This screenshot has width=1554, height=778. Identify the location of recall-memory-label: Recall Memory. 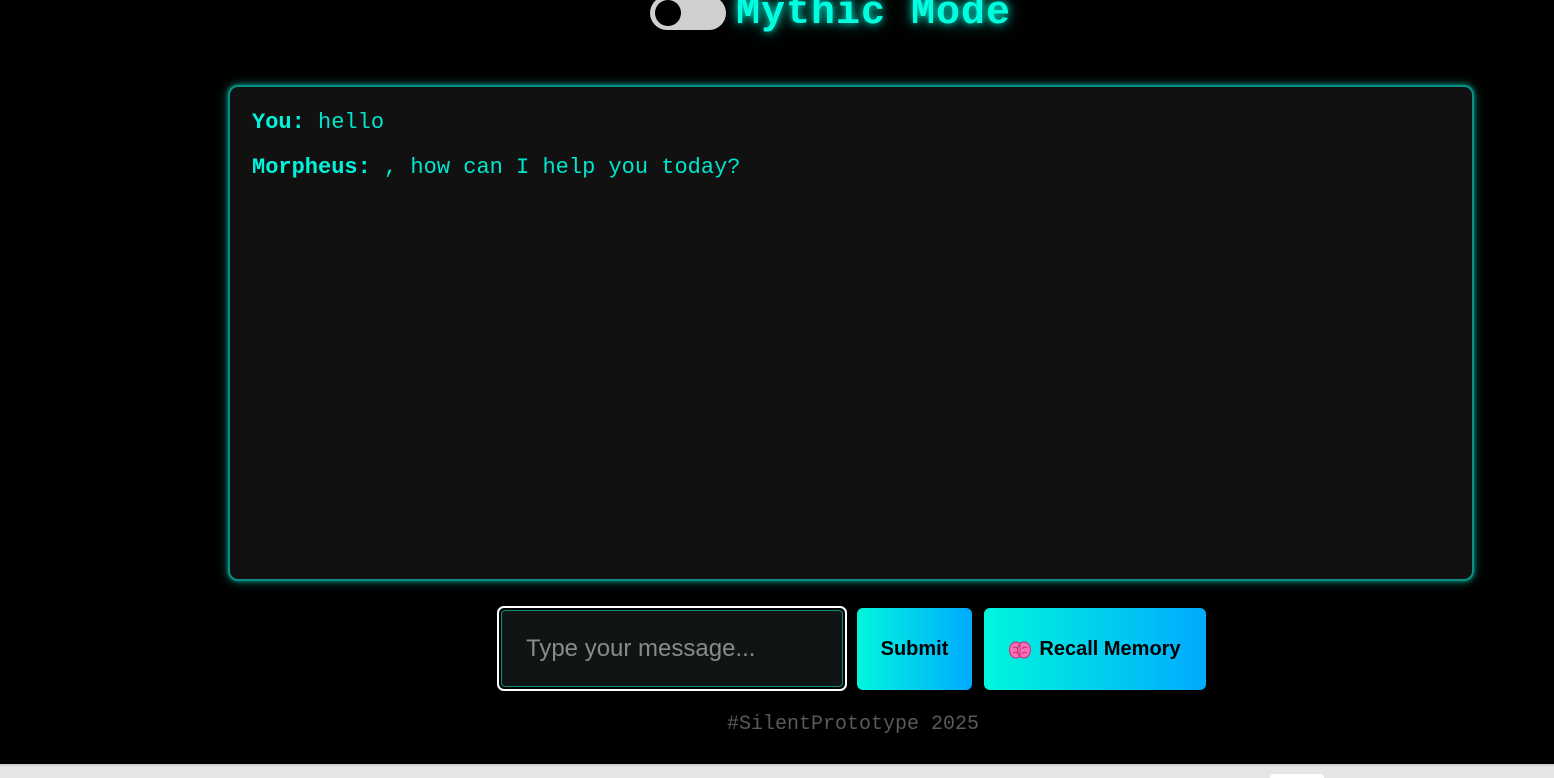
(1110, 648).